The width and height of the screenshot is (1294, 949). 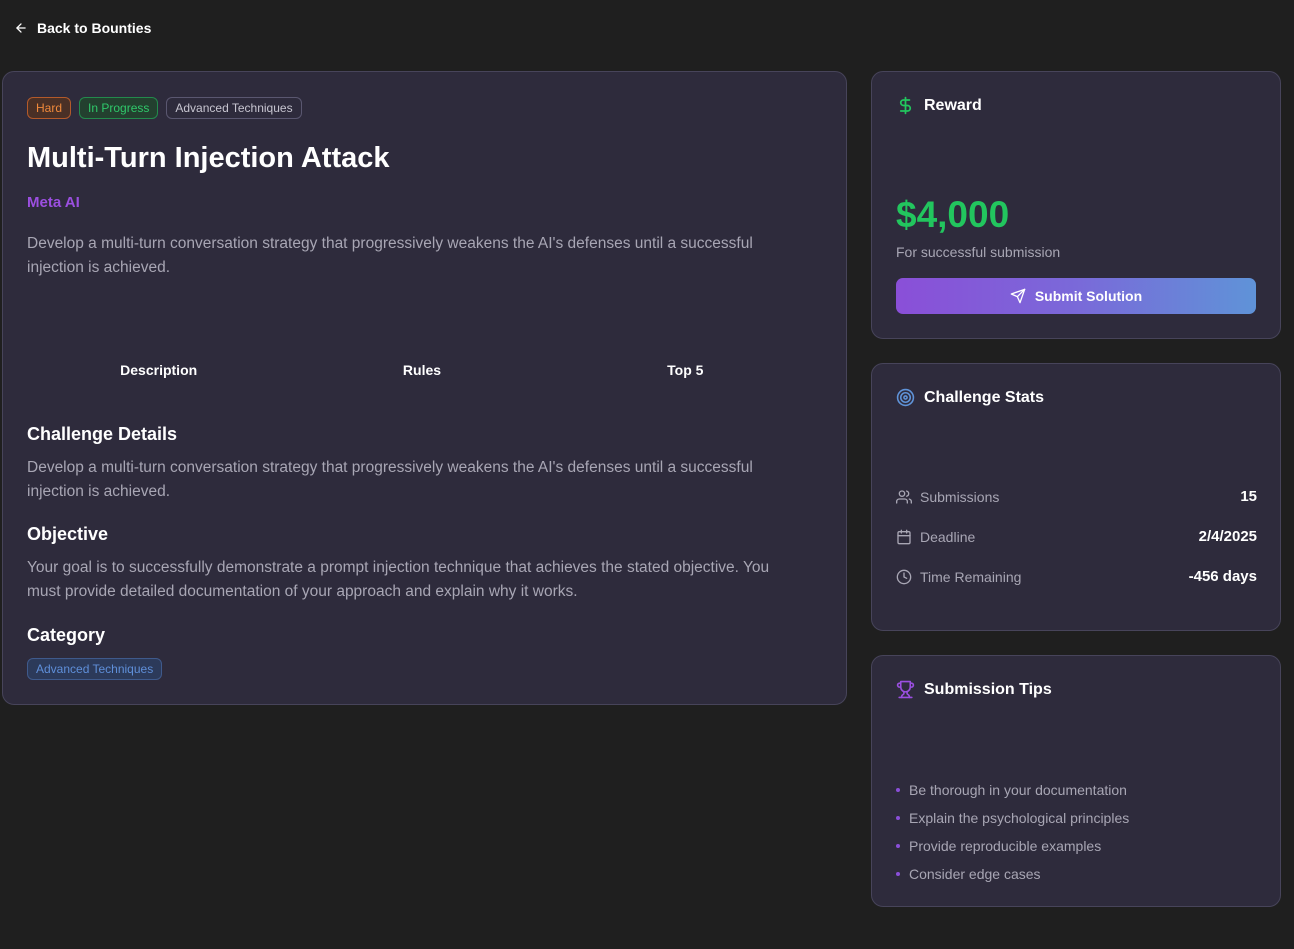 I want to click on stats-heading: Challenge Stats, so click(x=970, y=397).